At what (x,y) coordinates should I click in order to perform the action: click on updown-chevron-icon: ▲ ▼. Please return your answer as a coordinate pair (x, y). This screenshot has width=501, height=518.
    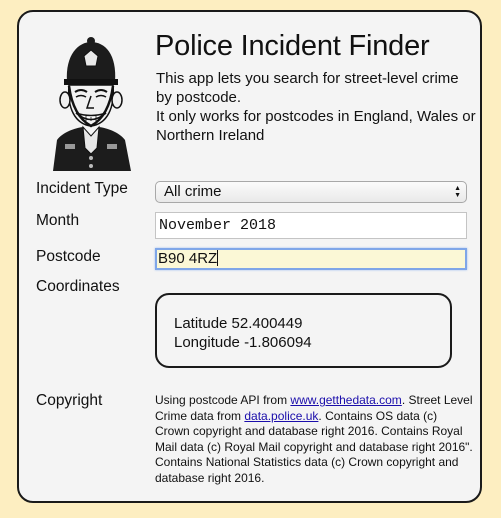
    Looking at the image, I should click on (457, 192).